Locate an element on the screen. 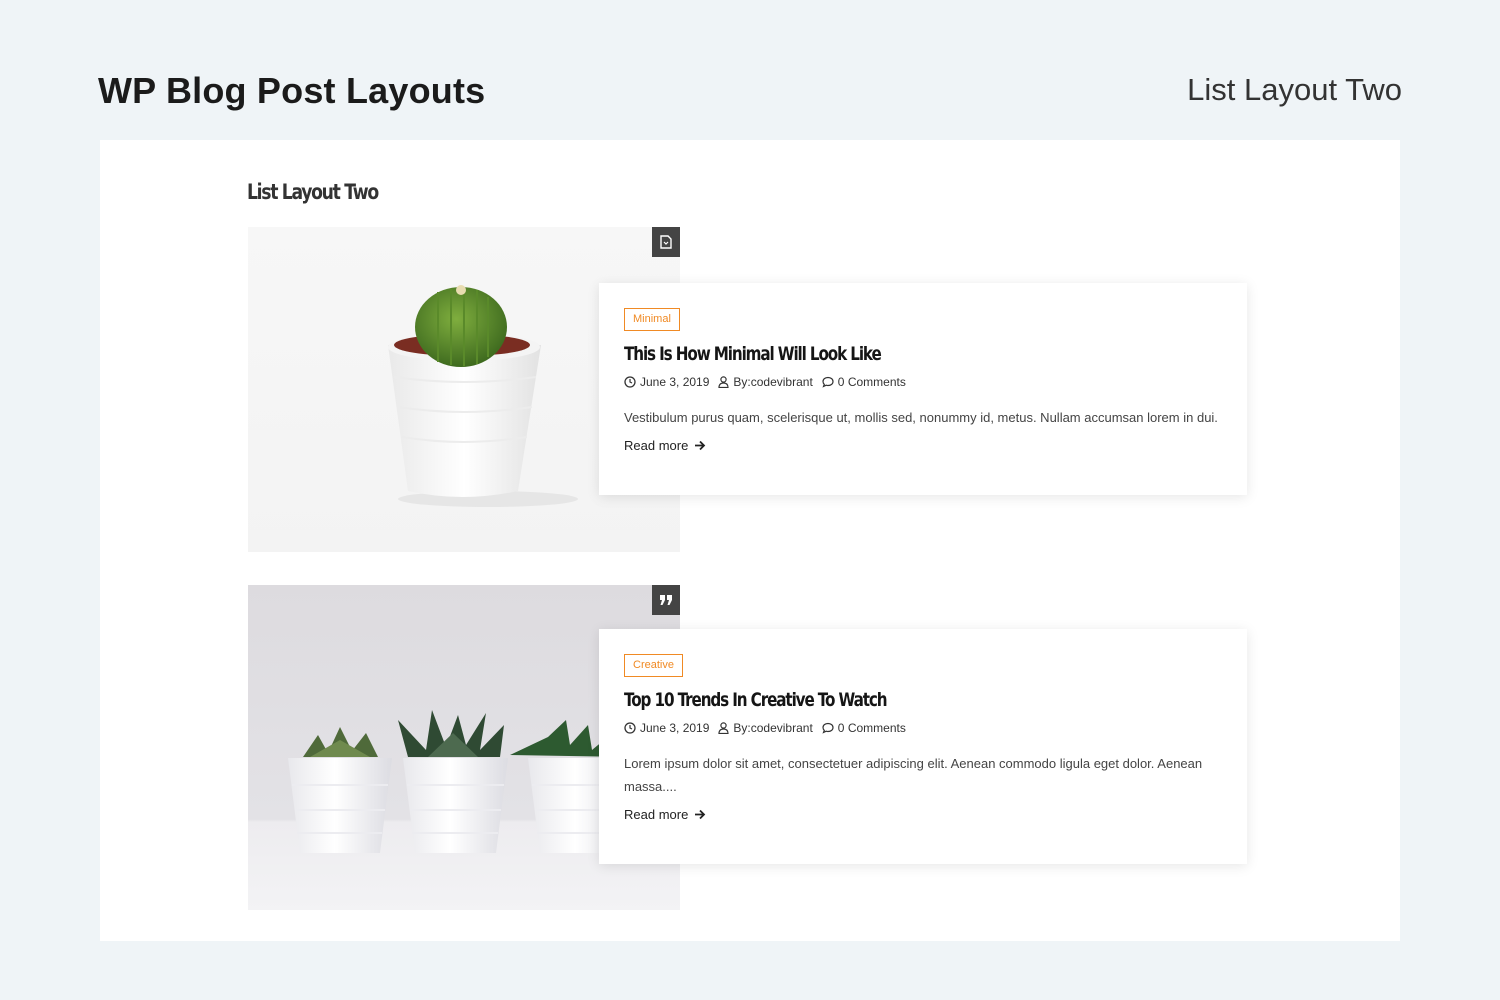 This screenshot has width=1500, height=1000. post-title: Top 10 Trends In Creative To Watch is located at coordinates (863, 700).